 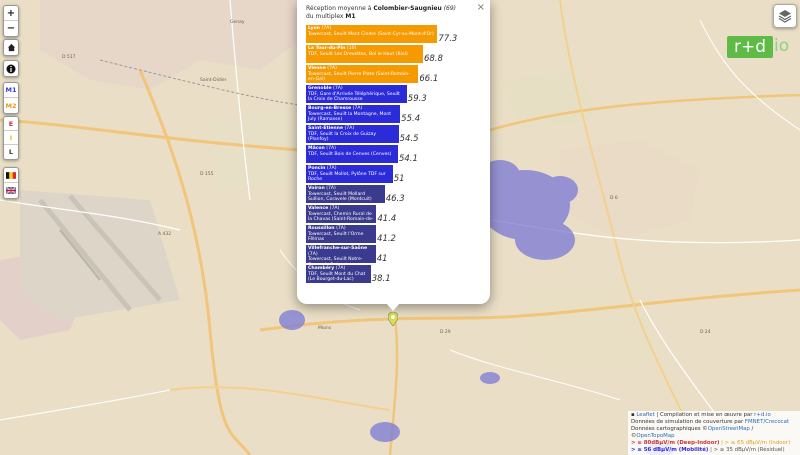 What do you see at coordinates (782, 46) in the screenshot?
I see `rd-logo-tail: io` at bounding box center [782, 46].